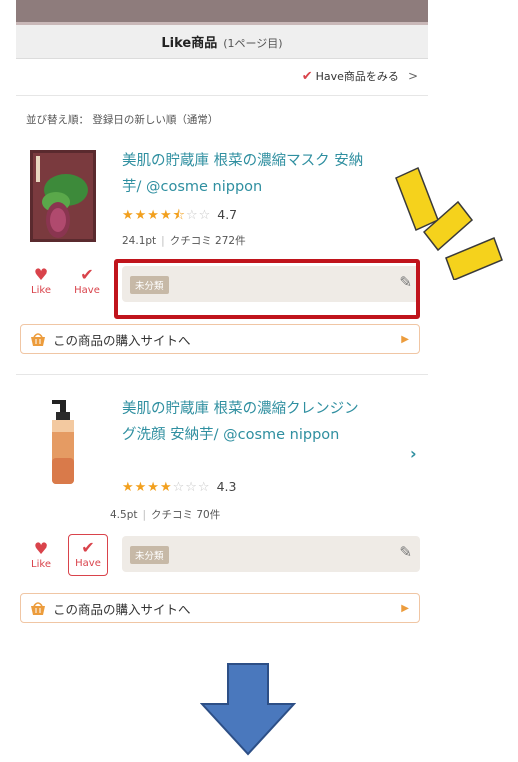 The image size is (518, 762). I want to click on have-items-link: ✔ Have商品をみる >, so click(360, 76).